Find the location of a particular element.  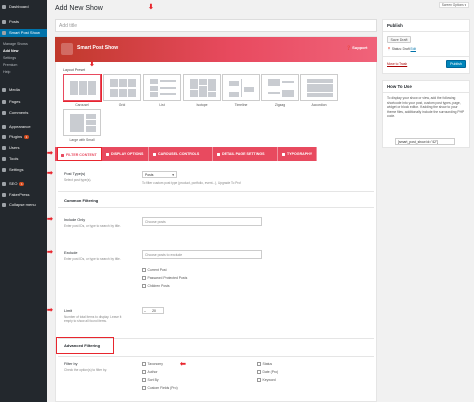

sidebar-subitem-add-new: Add New is located at coordinates (23, 51).